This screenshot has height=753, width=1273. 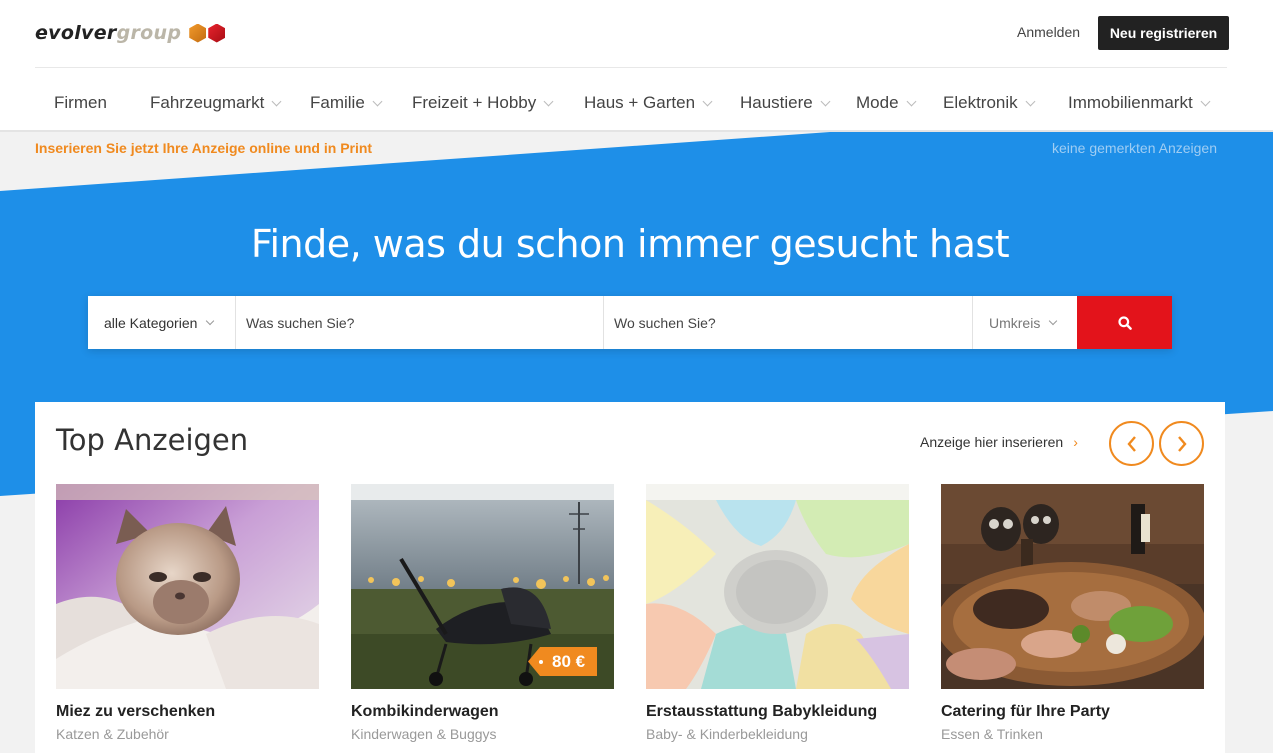 I want to click on carousel-prev-button, so click(x=1131, y=443).